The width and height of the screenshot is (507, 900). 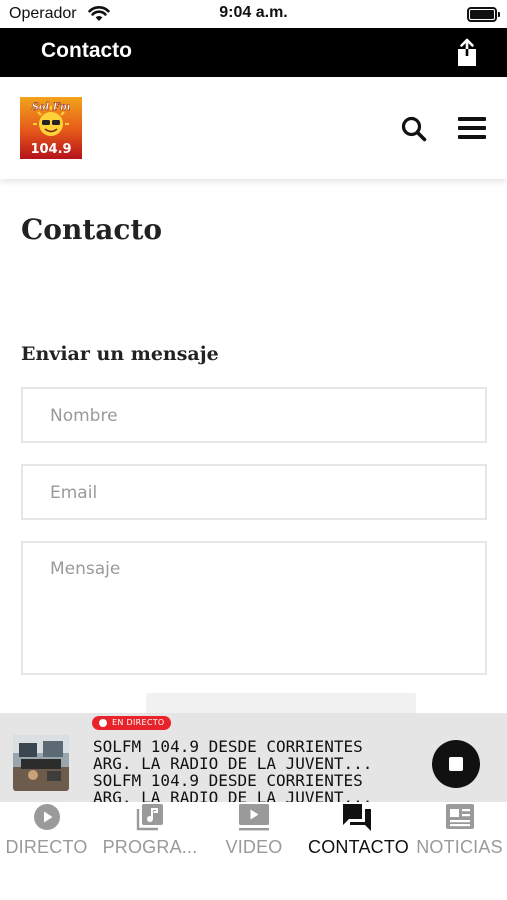 I want to click on nav-title: Contacto, so click(x=86, y=50).